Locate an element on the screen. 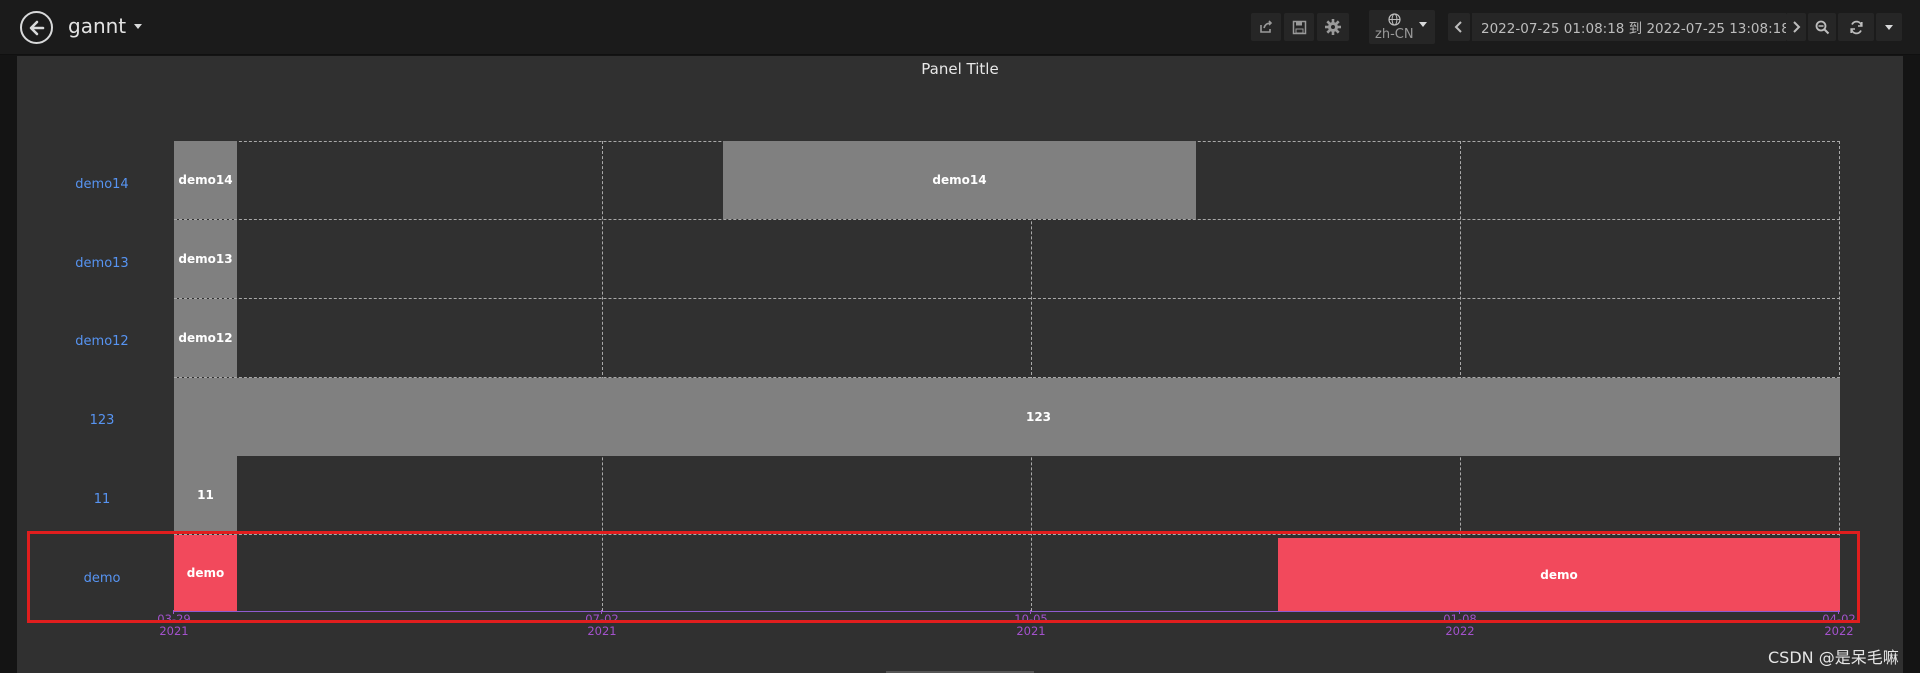  gantt-bar-123-start is located at coordinates (205, 417).